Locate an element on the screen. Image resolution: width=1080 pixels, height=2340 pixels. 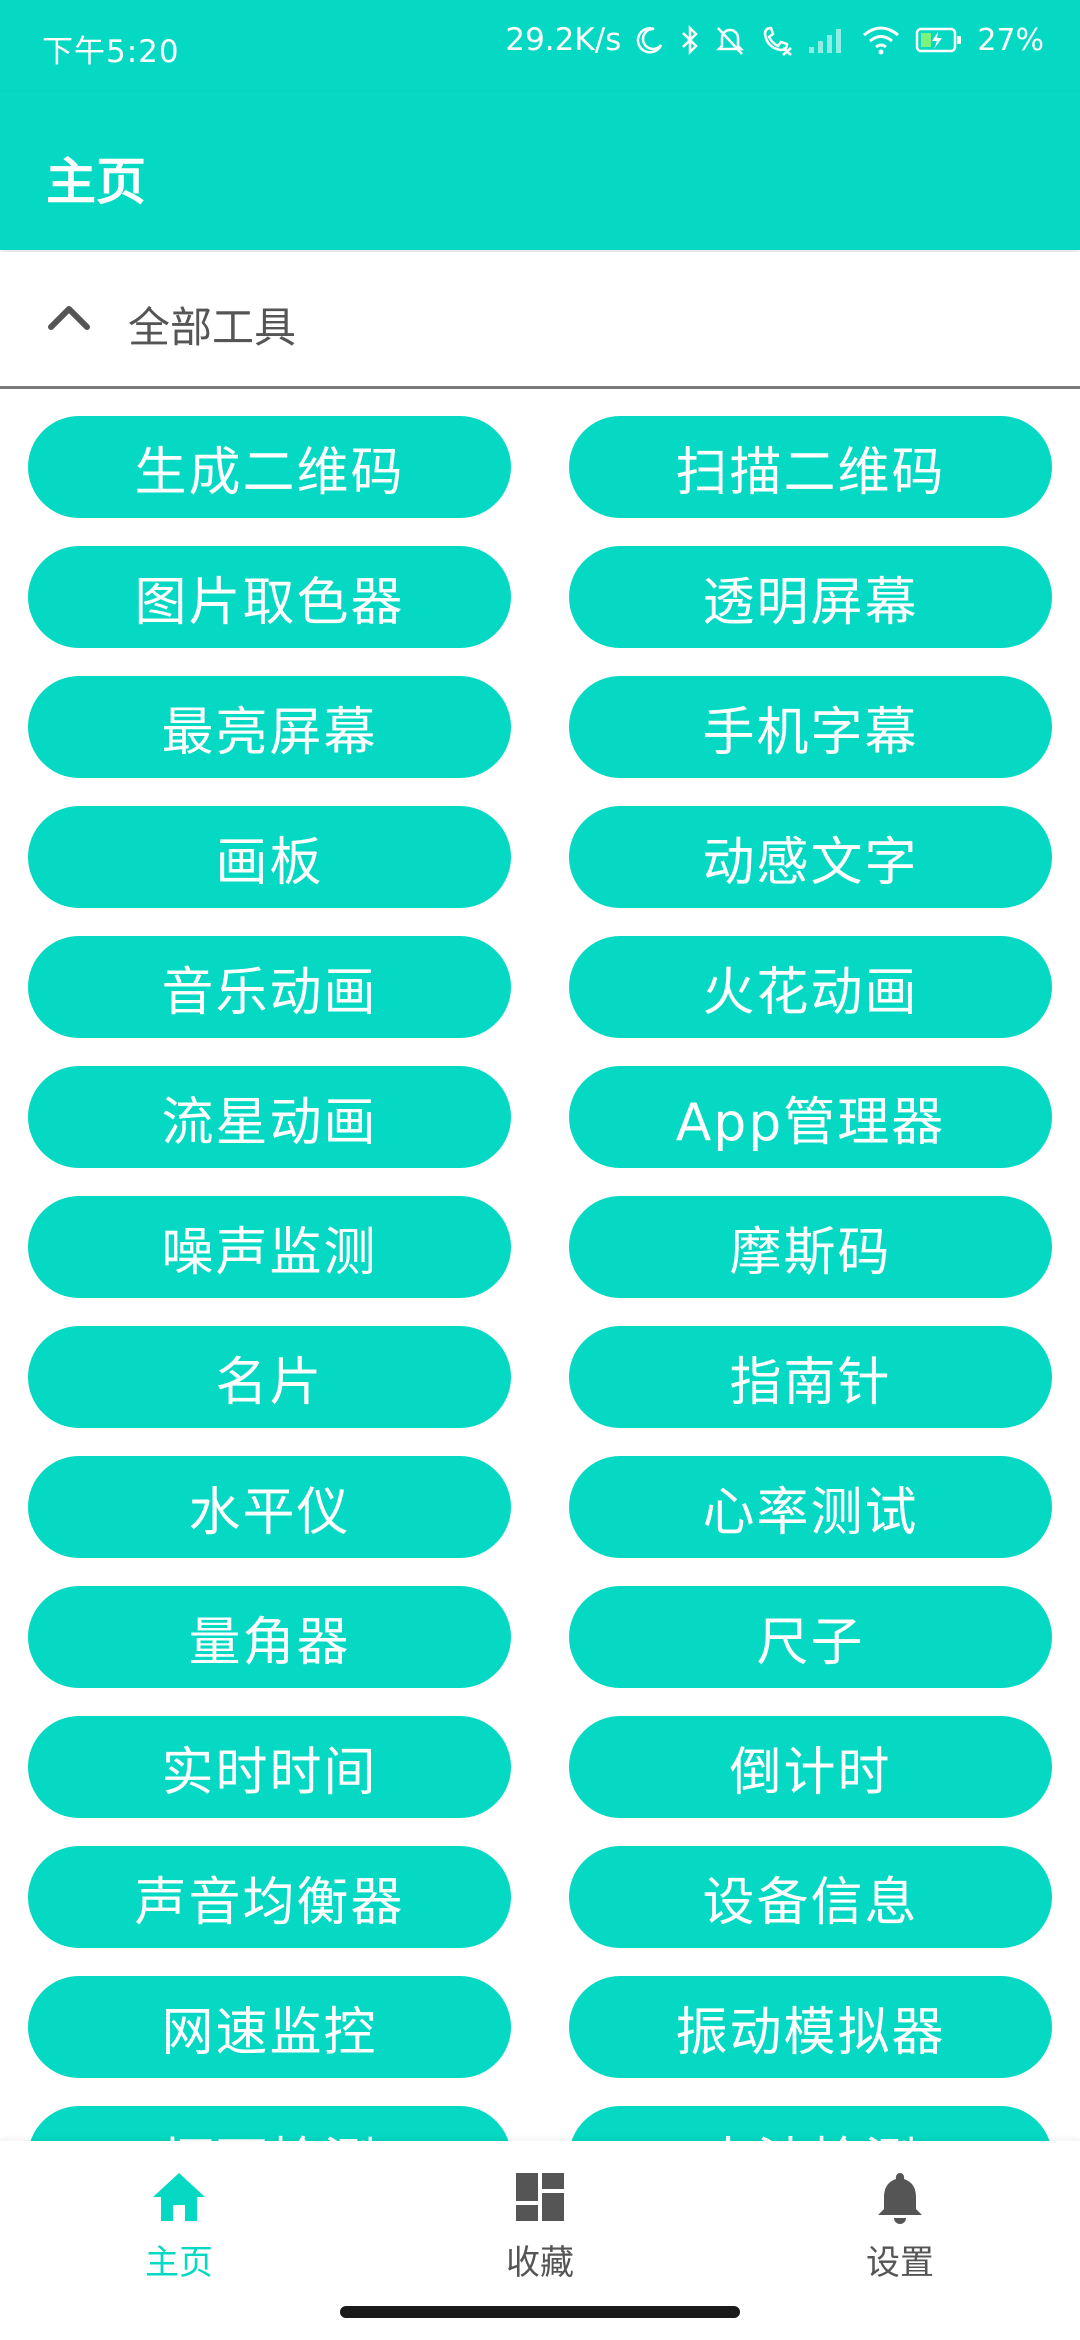
tool-button: 摩斯码 is located at coordinates (810, 1247).